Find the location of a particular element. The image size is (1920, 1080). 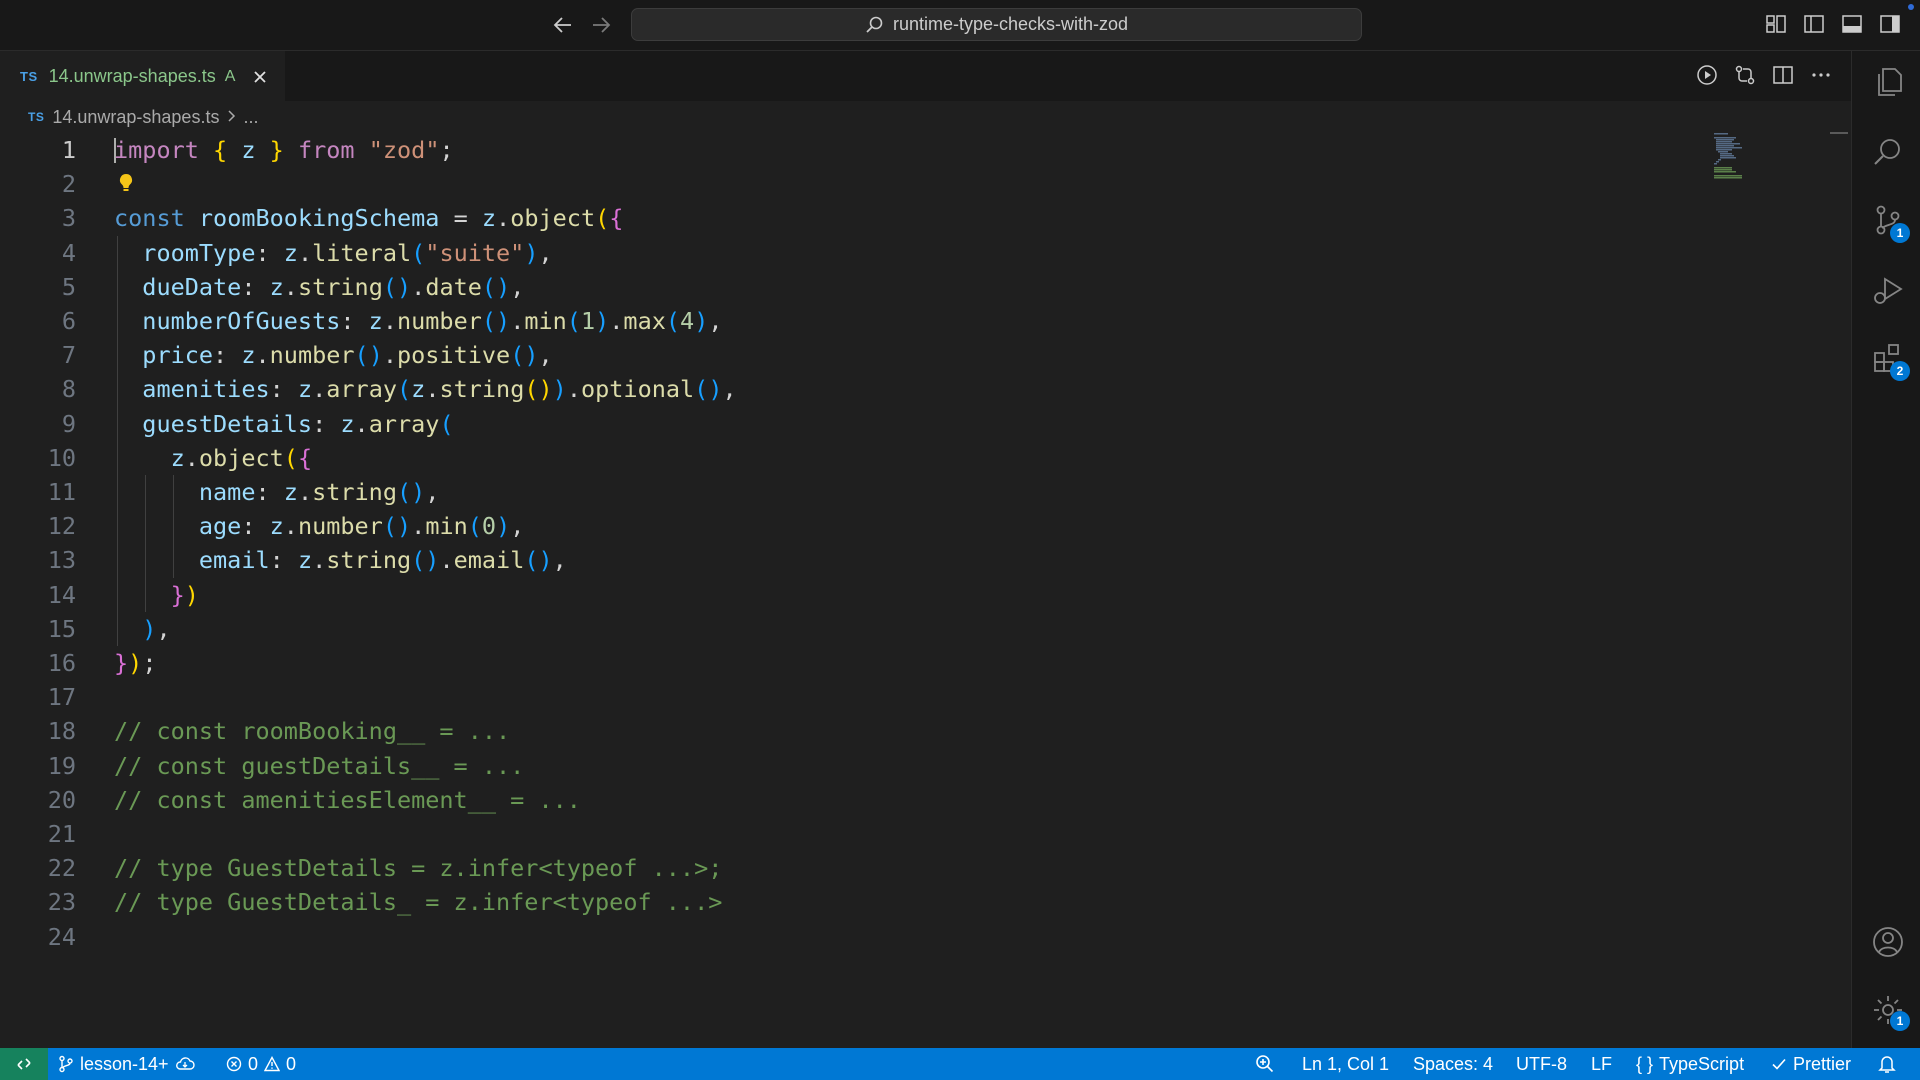

error-icon is located at coordinates (234, 1064).